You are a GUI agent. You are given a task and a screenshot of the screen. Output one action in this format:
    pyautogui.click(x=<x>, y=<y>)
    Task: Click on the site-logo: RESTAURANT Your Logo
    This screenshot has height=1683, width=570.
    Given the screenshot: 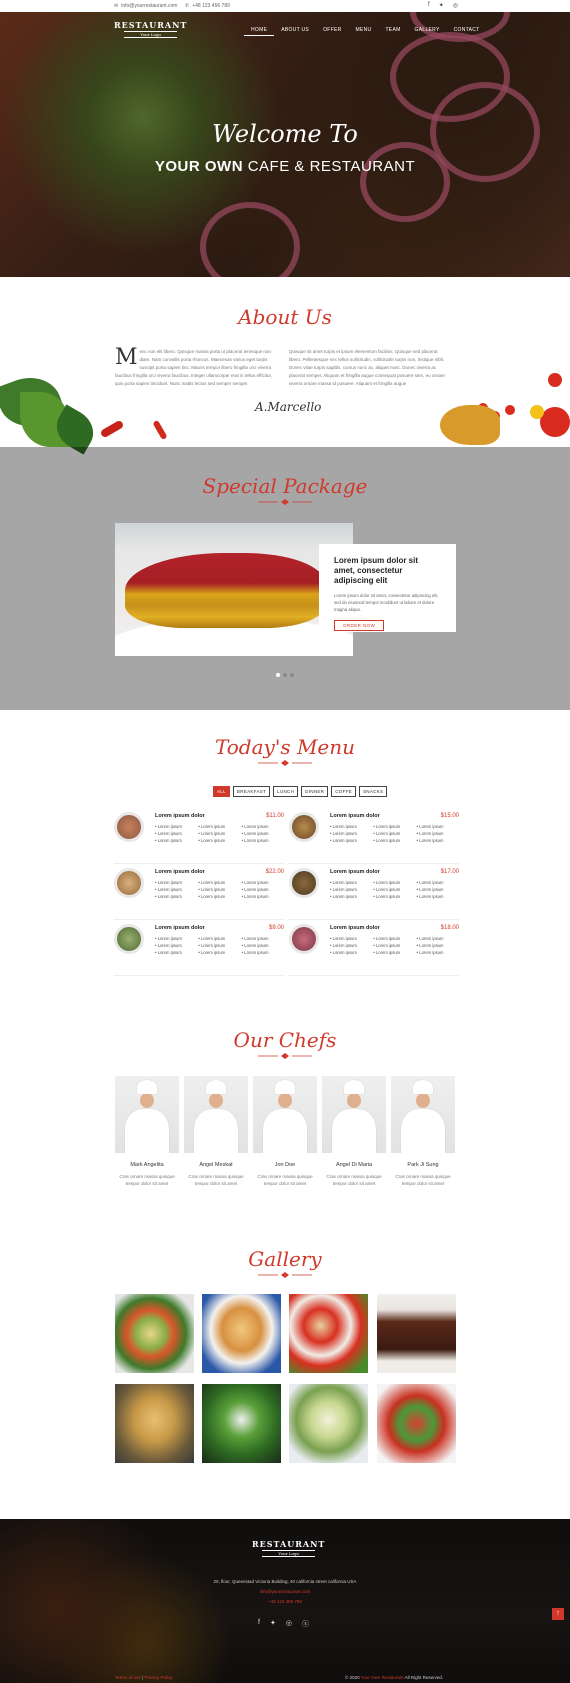 What is the action you would take?
    pyautogui.click(x=150, y=29)
    